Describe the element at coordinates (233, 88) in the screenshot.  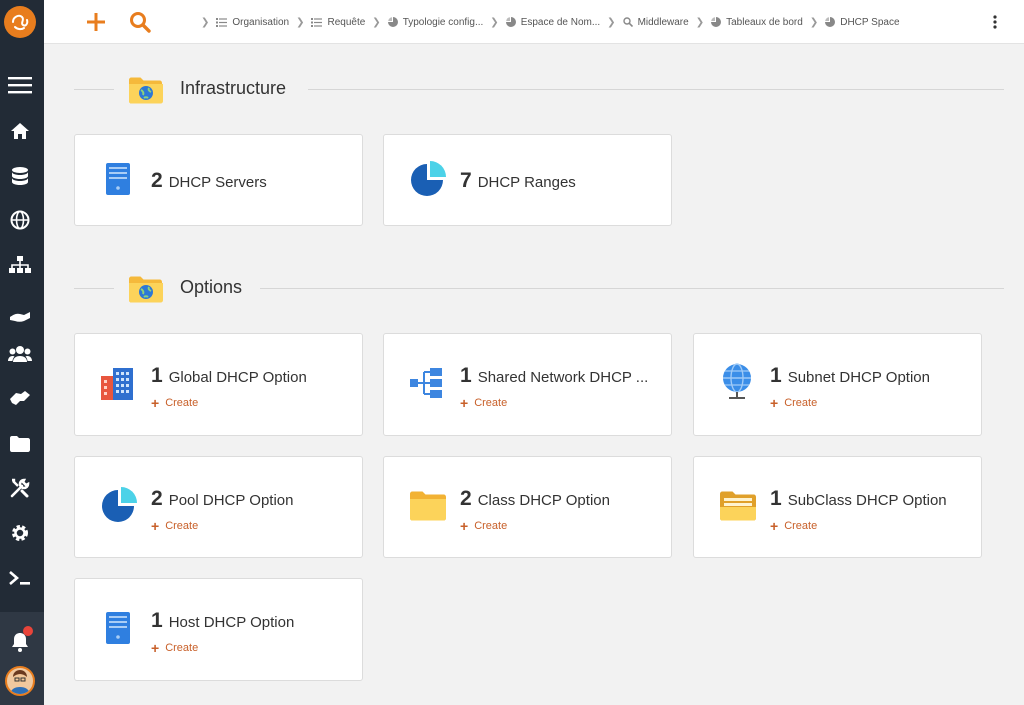
I see `section-title: Infrastructure` at that location.